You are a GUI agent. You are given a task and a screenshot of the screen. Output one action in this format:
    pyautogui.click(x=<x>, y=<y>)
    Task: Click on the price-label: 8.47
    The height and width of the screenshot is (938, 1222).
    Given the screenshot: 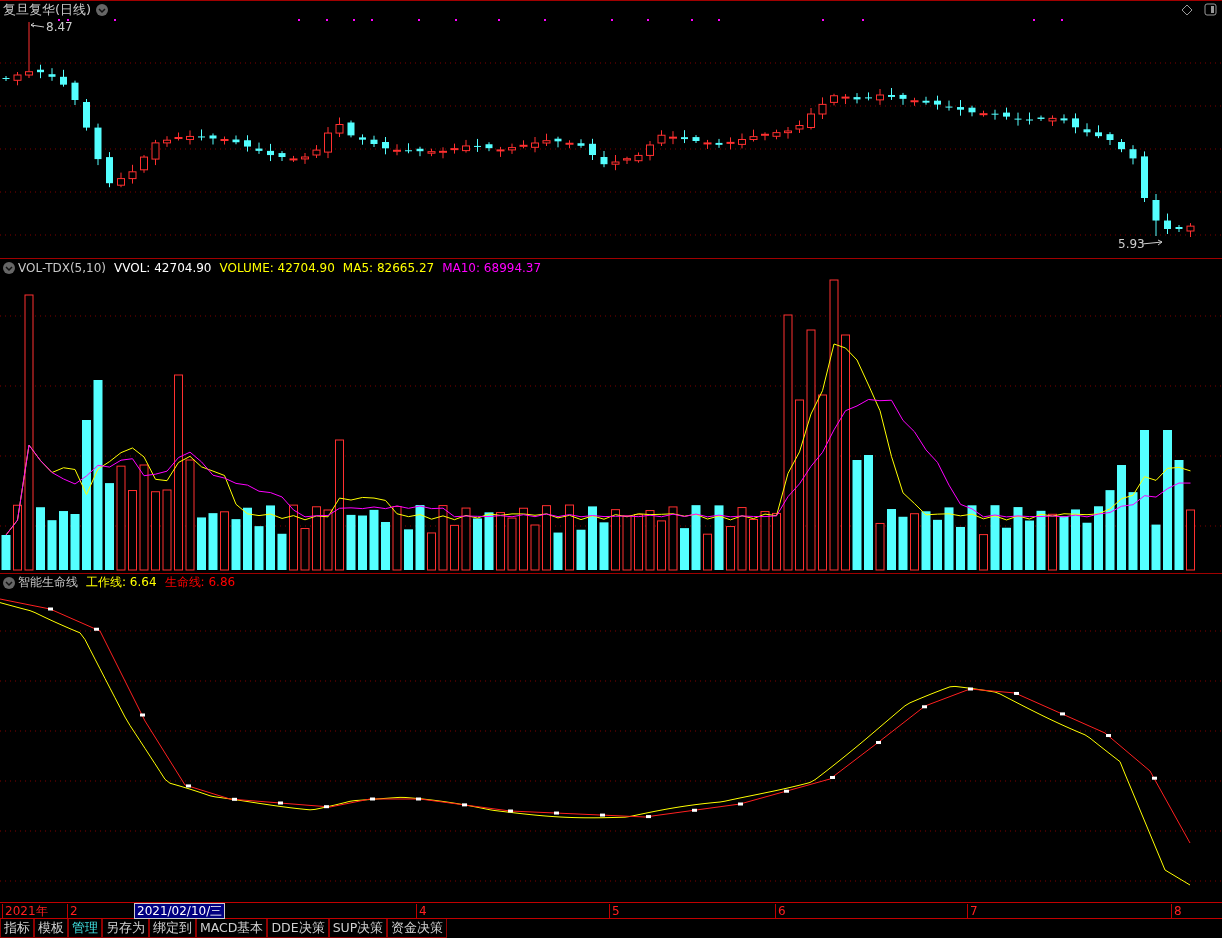 What is the action you would take?
    pyautogui.click(x=59, y=27)
    